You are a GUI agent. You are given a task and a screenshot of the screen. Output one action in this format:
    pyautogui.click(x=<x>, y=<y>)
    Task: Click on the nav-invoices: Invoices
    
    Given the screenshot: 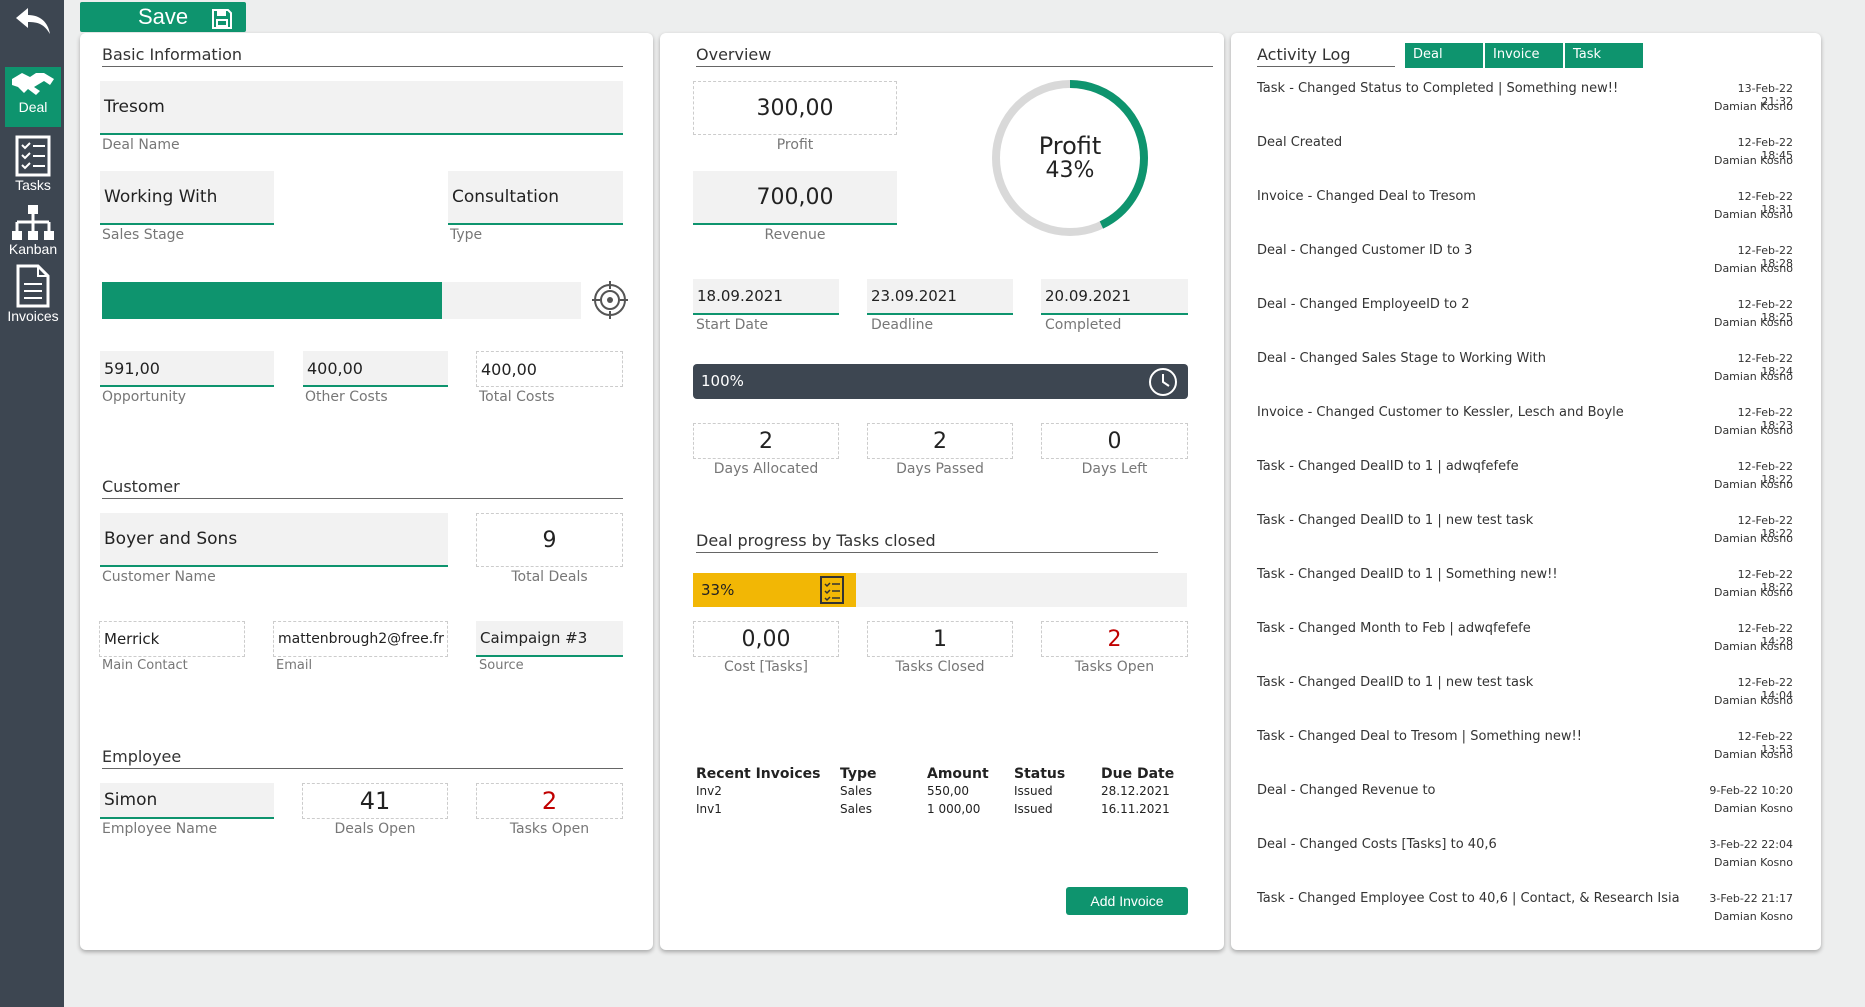 What is the action you would take?
    pyautogui.click(x=33, y=295)
    